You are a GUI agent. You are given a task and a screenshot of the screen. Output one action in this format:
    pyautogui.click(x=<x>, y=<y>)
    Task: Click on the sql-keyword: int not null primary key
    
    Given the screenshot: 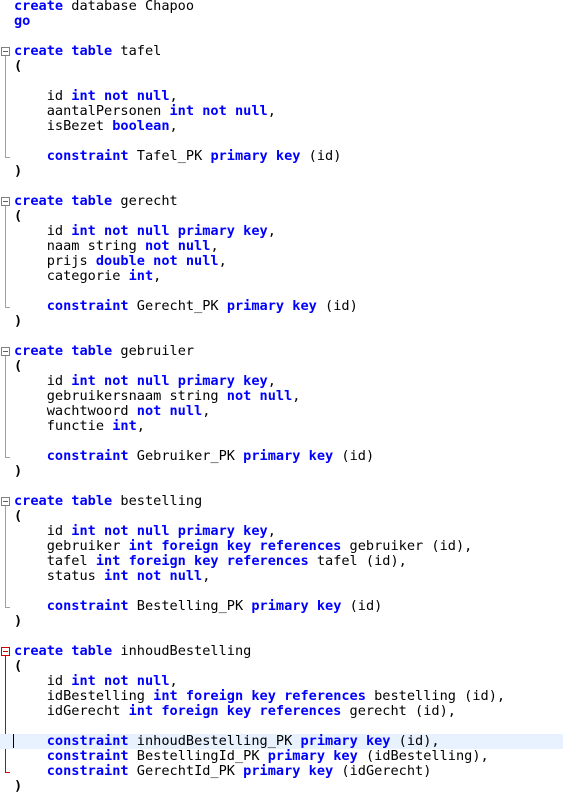 What is the action you would take?
    pyautogui.click(x=169, y=531)
    